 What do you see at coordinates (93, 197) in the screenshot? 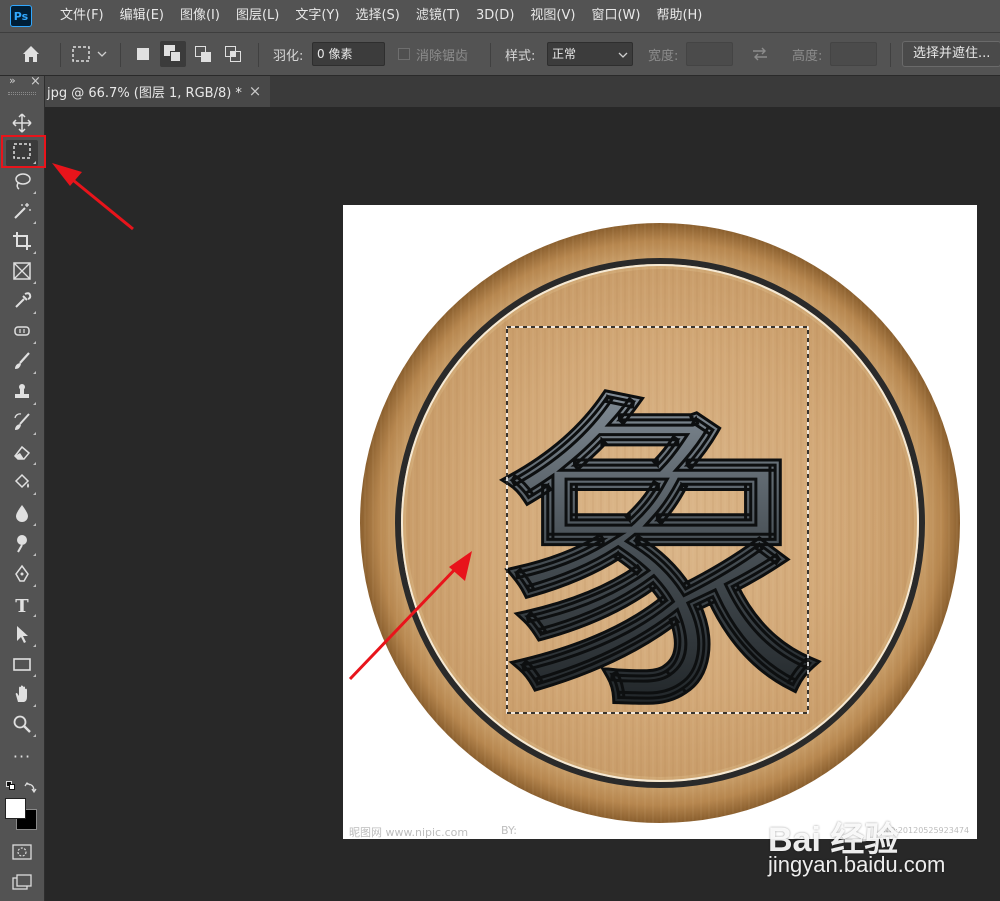
I see `arrow-to-marquee-tool` at bounding box center [93, 197].